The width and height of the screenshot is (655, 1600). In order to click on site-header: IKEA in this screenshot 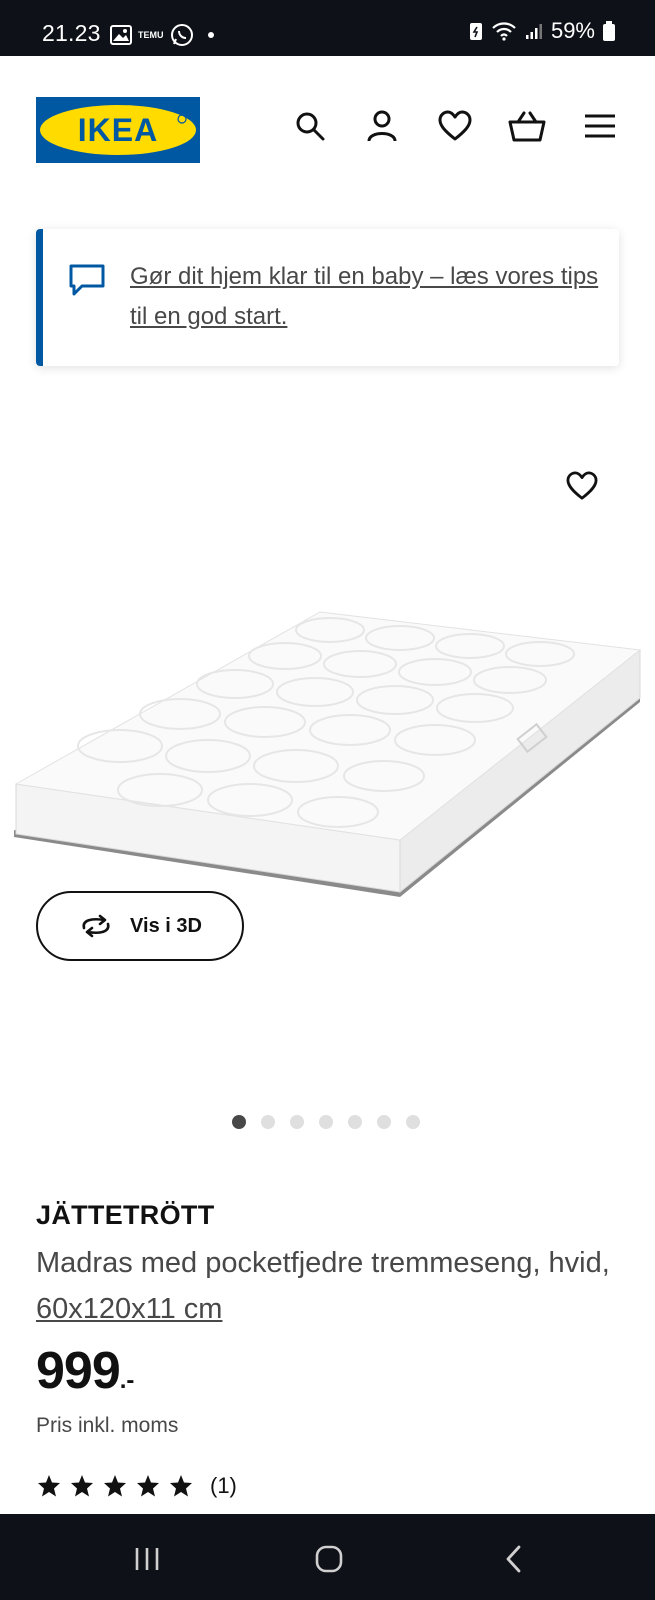, I will do `click(327, 131)`.